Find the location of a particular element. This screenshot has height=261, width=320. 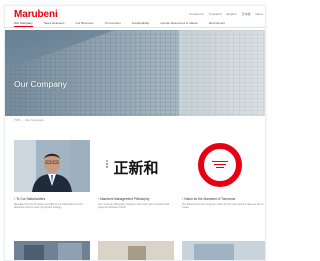

calligraphy-glyphs: 正新和 is located at coordinates (135, 168).